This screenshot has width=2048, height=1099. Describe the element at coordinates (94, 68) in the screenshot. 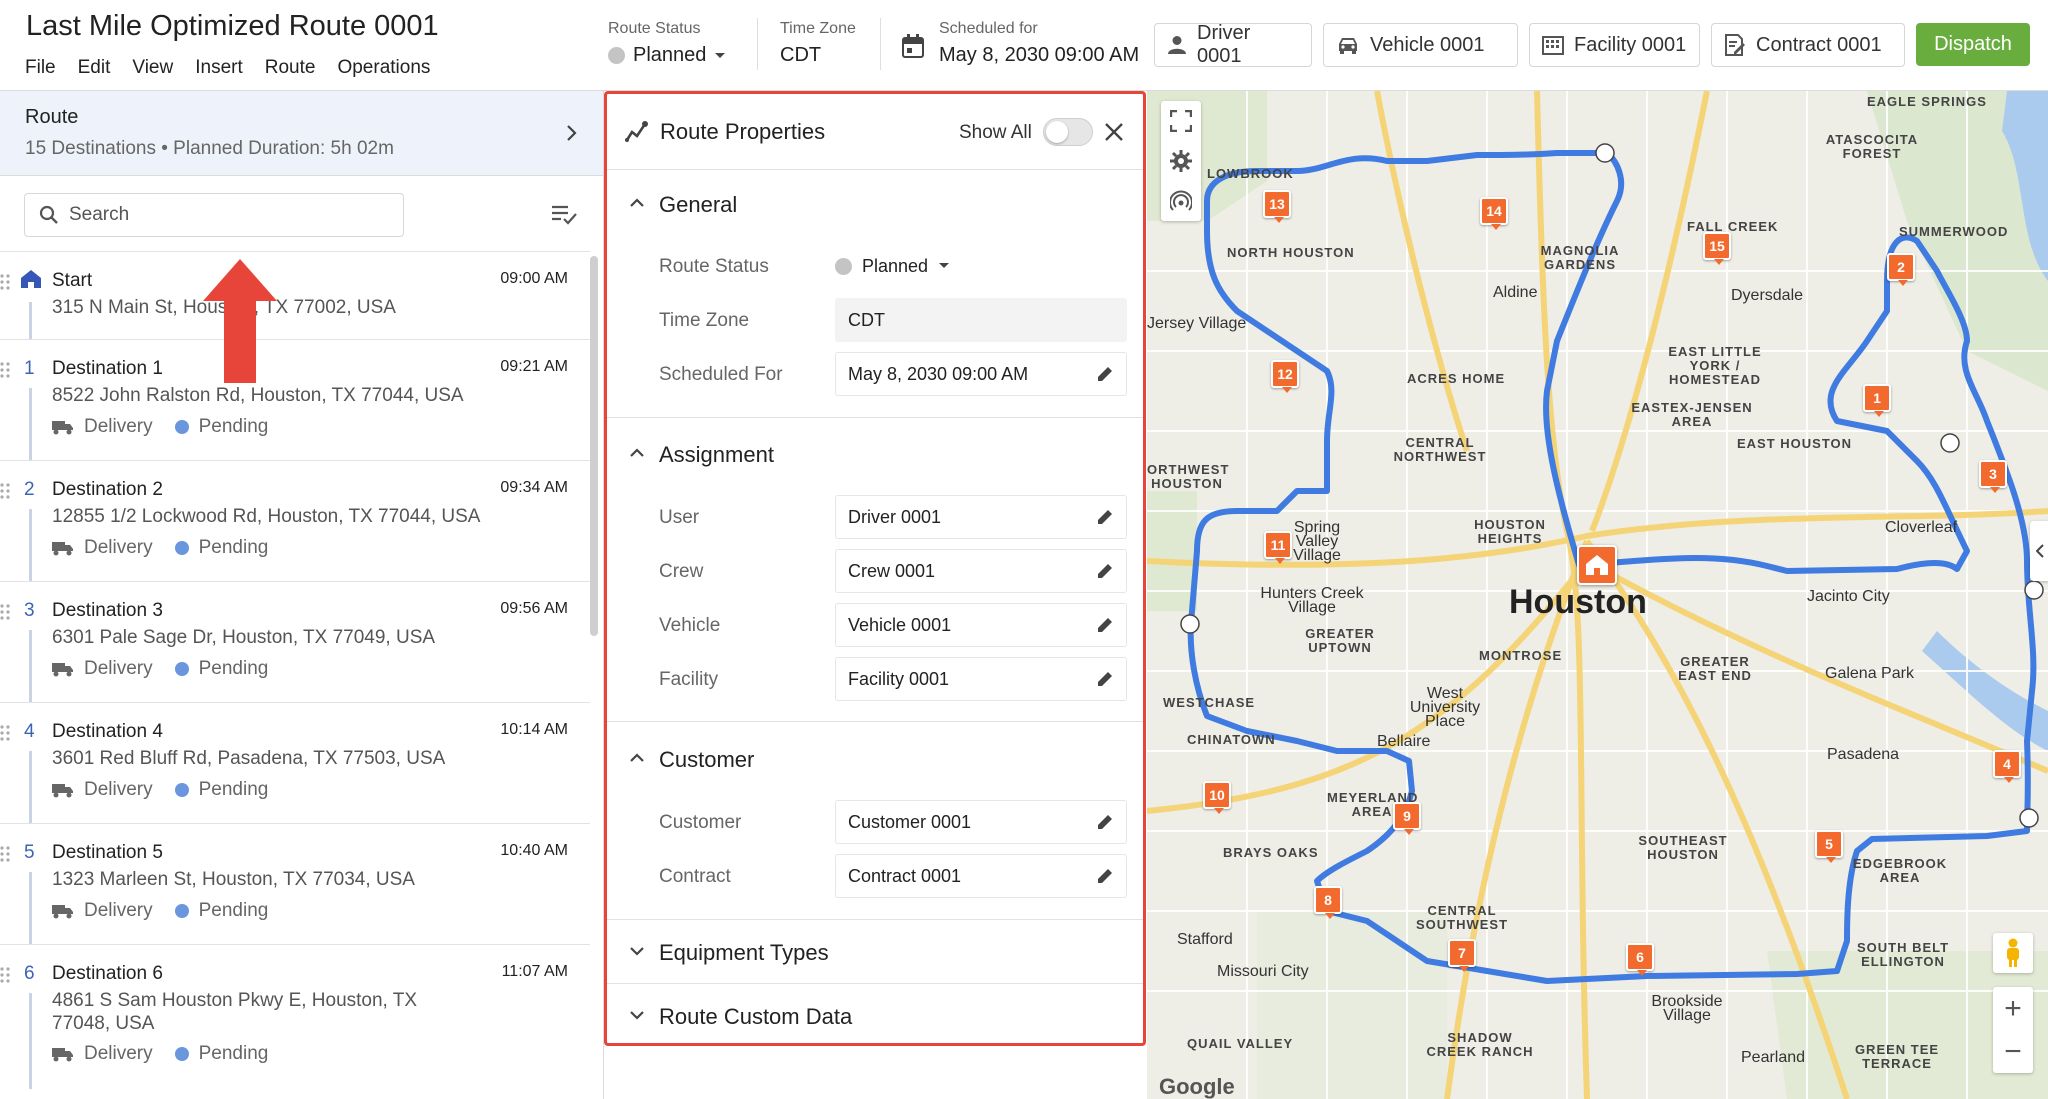

I see `menu-edit: Edit` at that location.